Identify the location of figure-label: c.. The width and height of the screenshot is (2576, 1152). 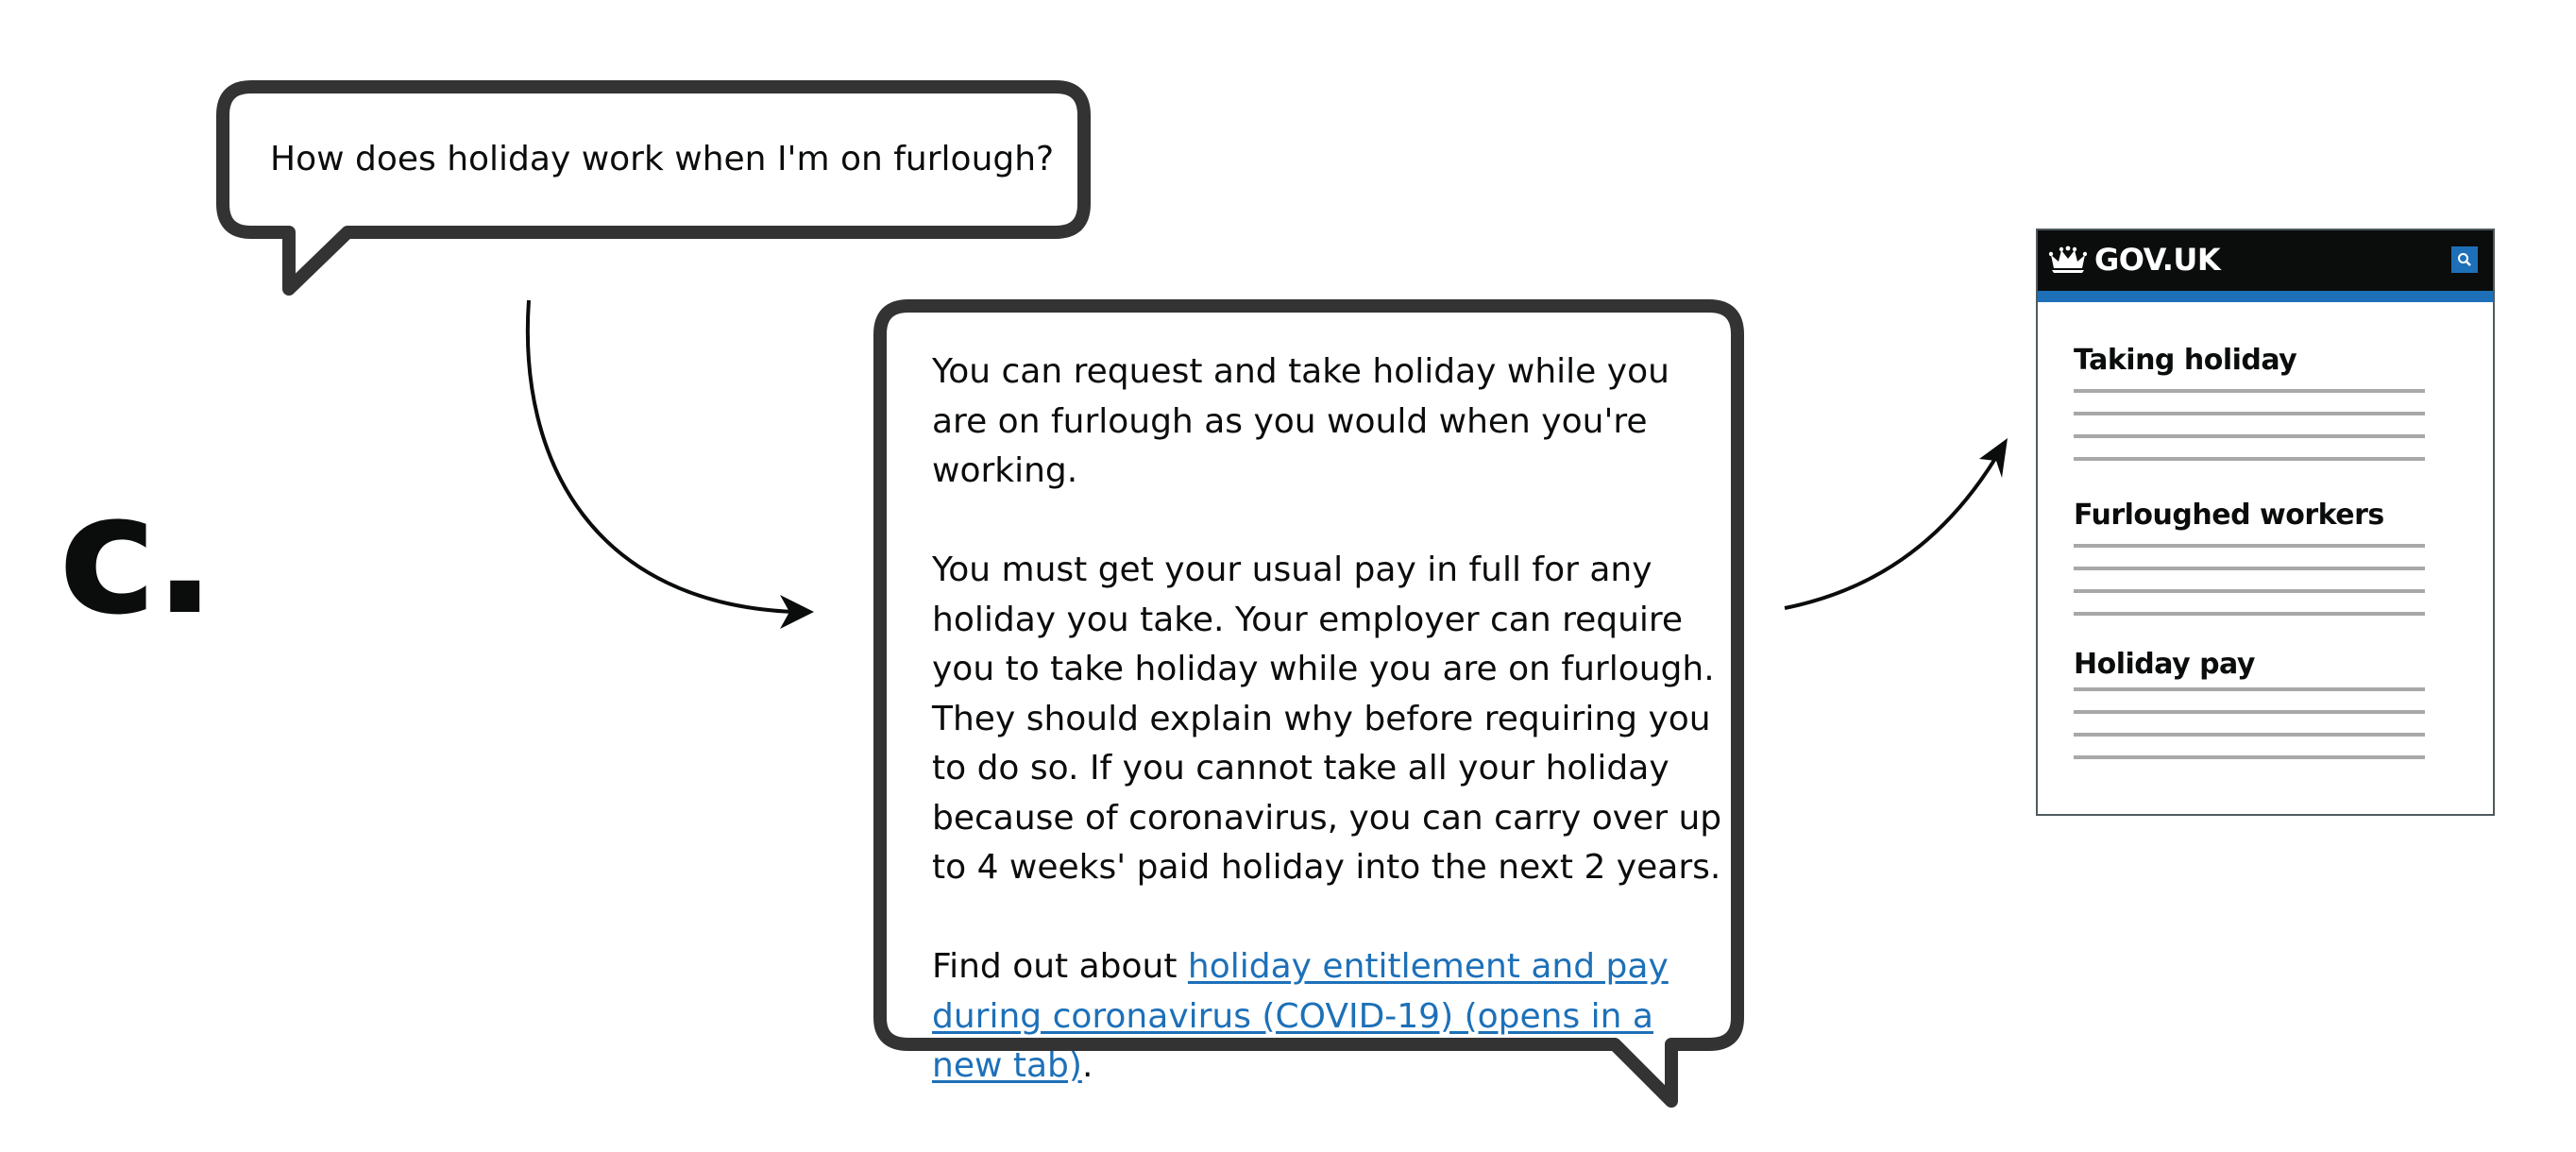
(137, 555).